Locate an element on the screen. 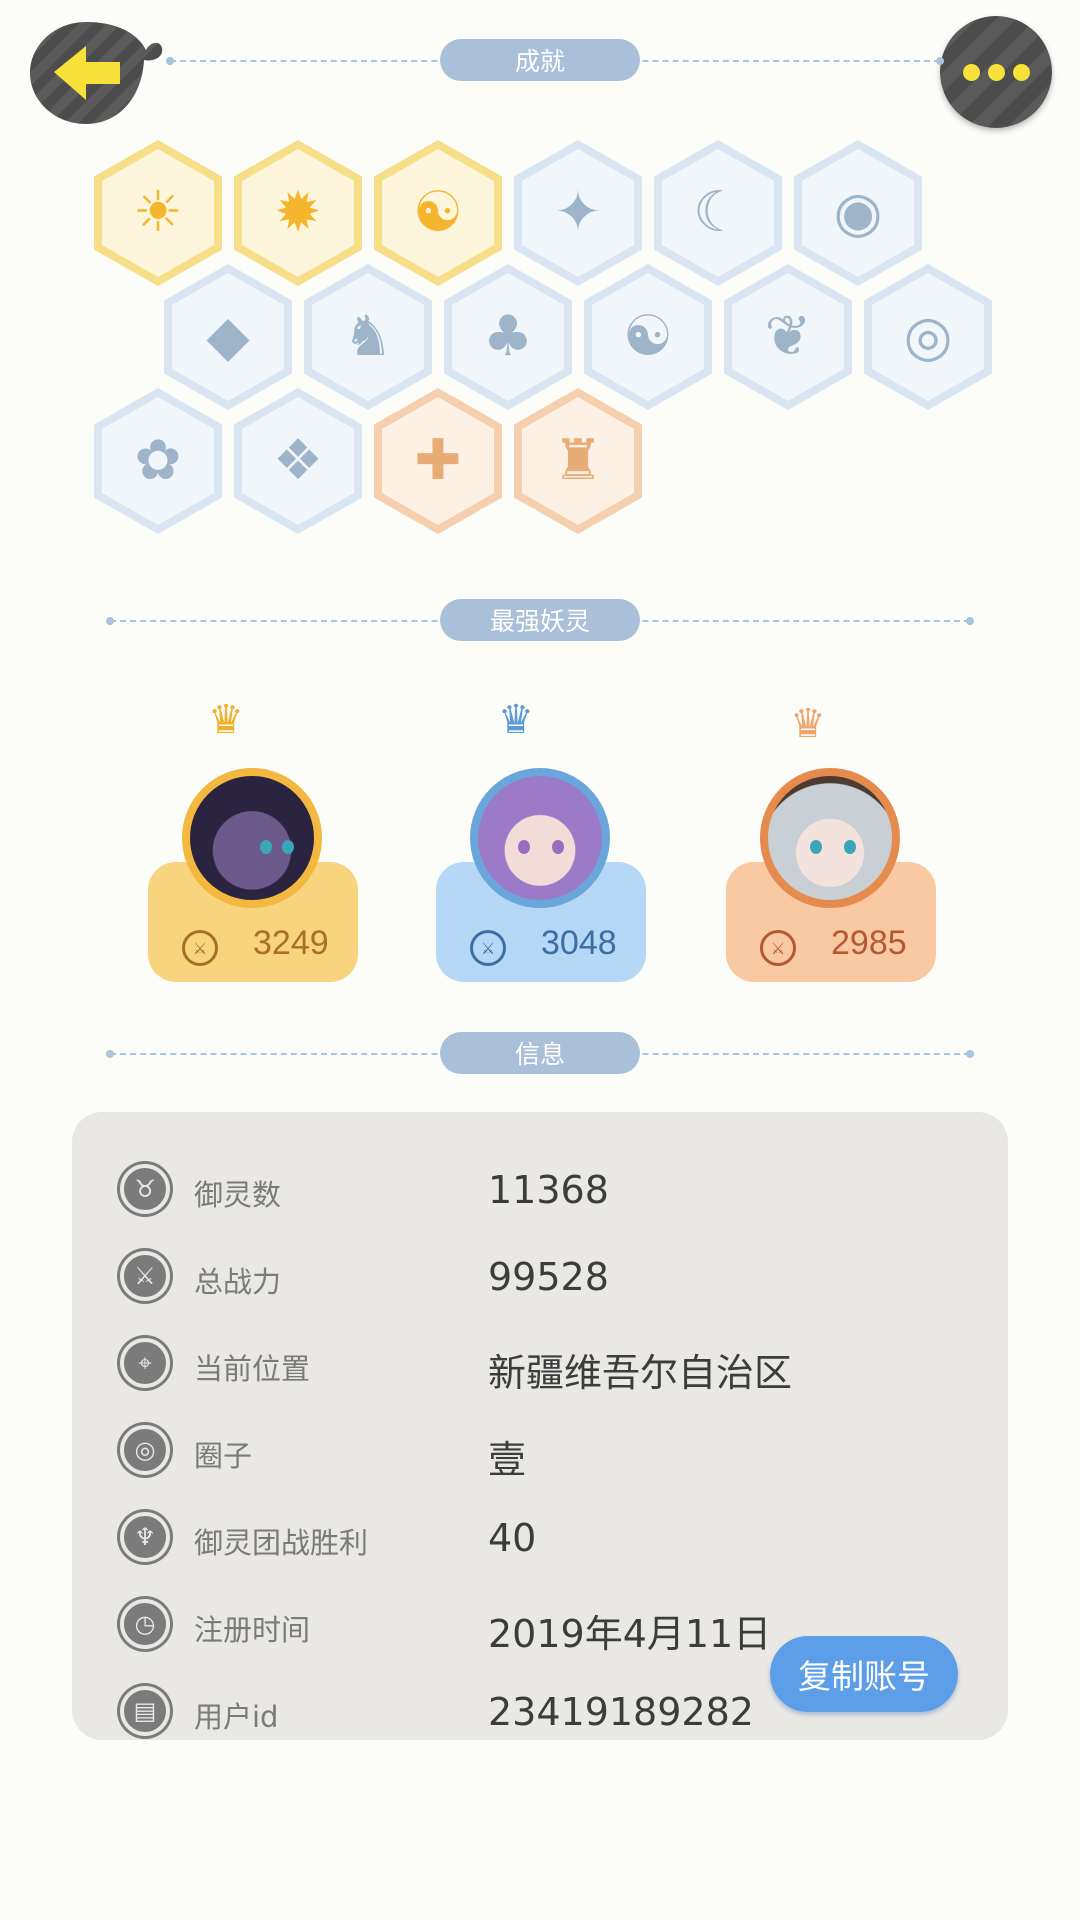 Image resolution: width=1080 pixels, height=1920 pixels. battle-victory-icon: ♆ is located at coordinates (145, 1537).